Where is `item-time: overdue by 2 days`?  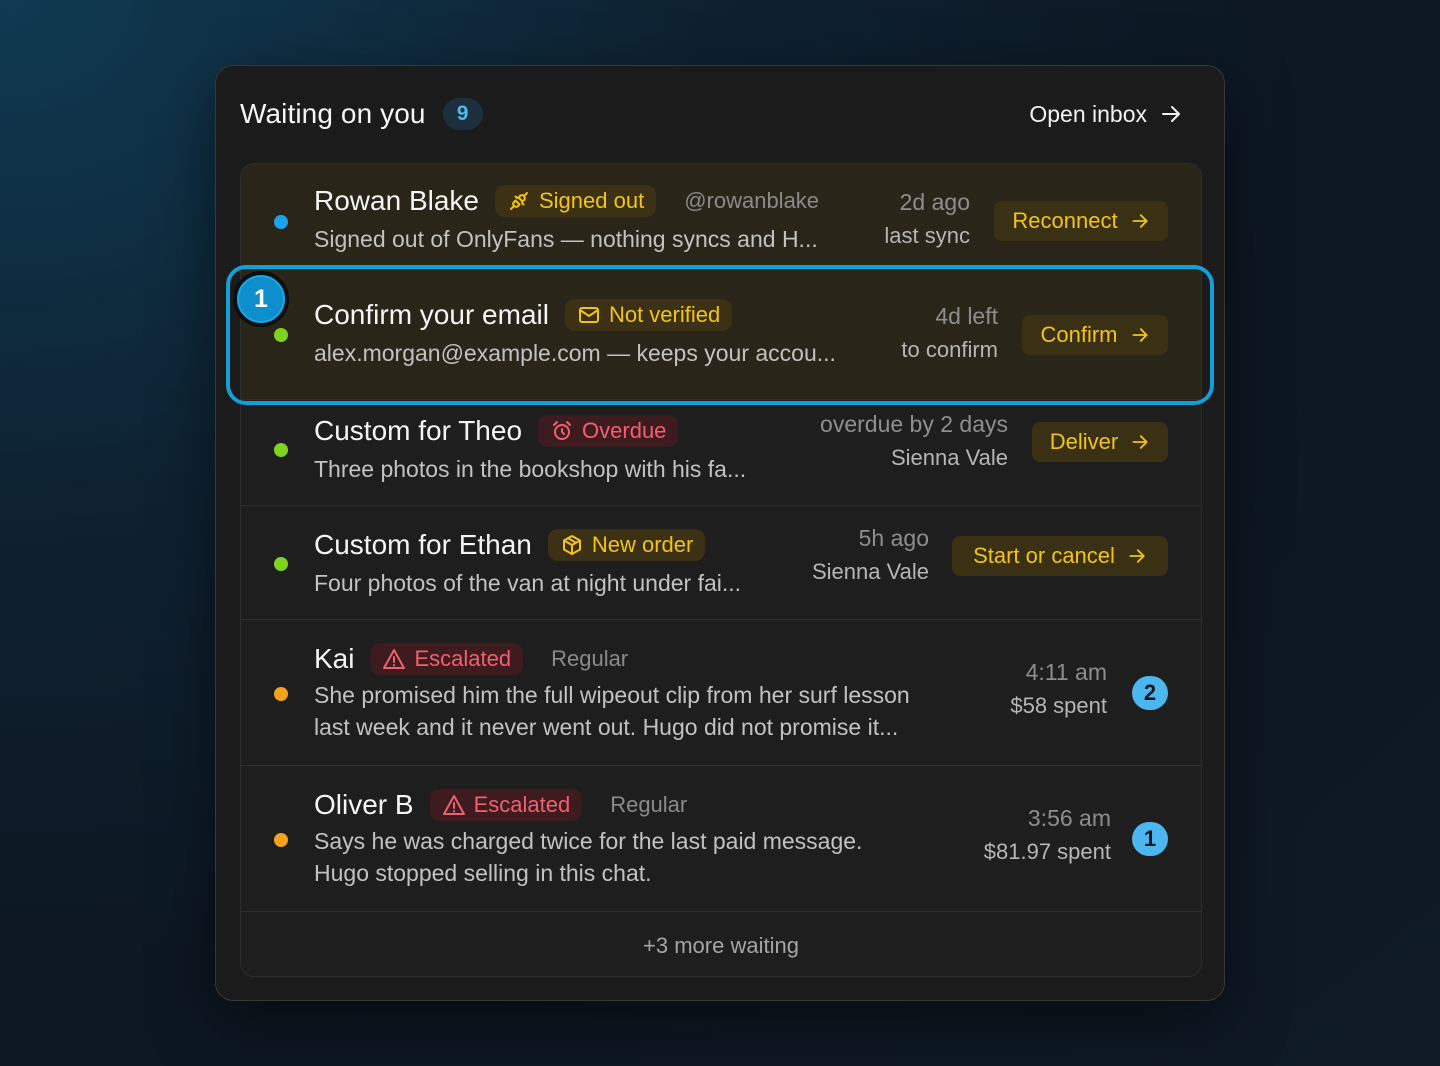
item-time: overdue by 2 days is located at coordinates (914, 424).